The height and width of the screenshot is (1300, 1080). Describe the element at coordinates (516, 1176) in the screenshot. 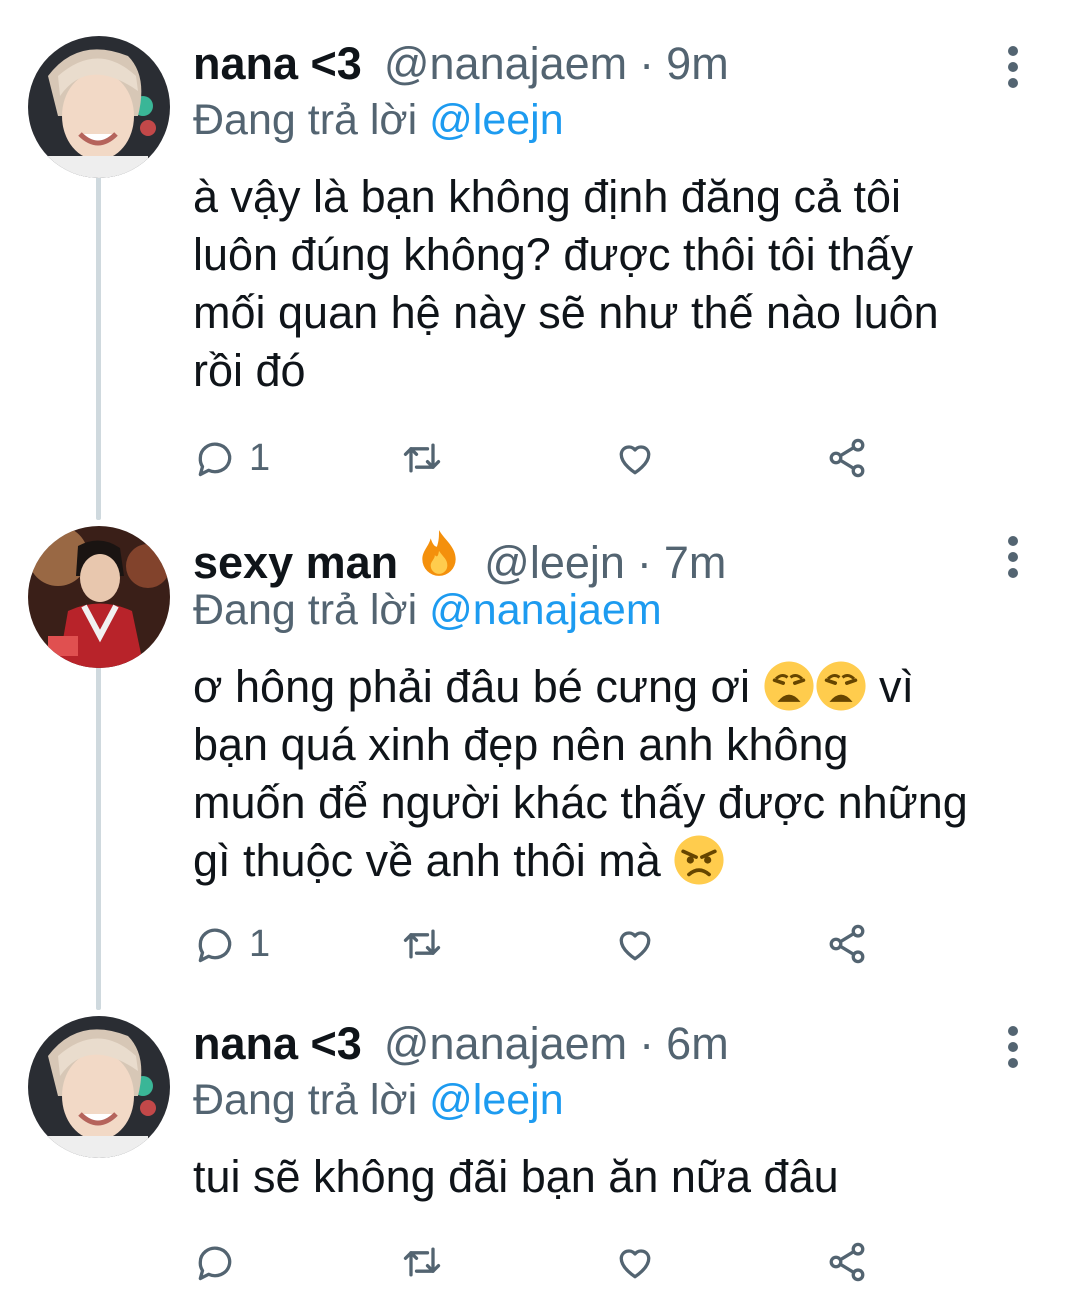

I see `tweet-text-line: tui sẽ không đãi bạn ăn nữa đâu` at that location.